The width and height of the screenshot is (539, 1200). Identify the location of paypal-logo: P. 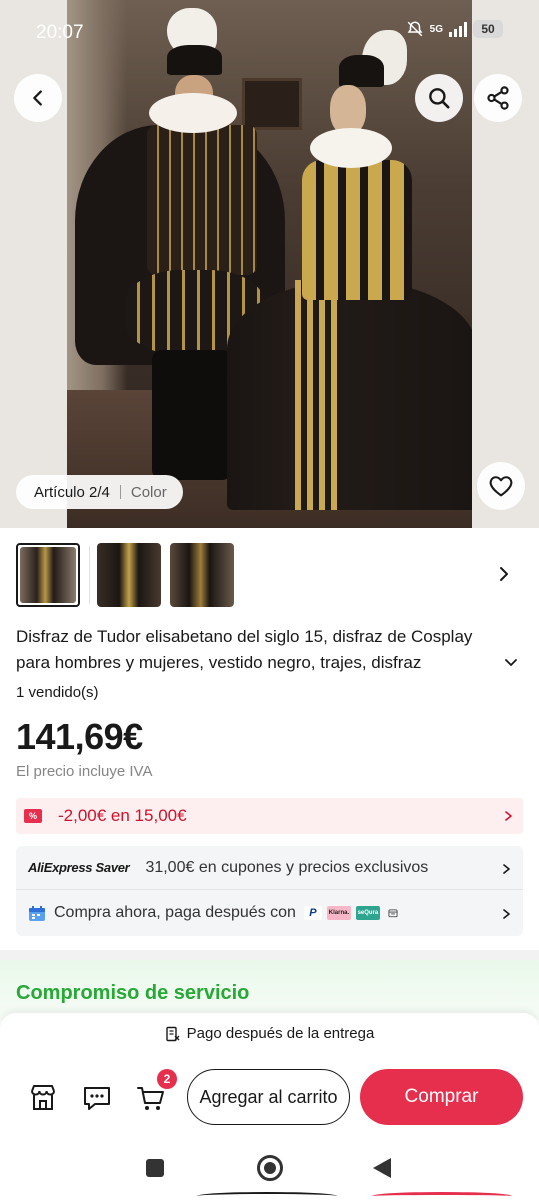
(312, 913).